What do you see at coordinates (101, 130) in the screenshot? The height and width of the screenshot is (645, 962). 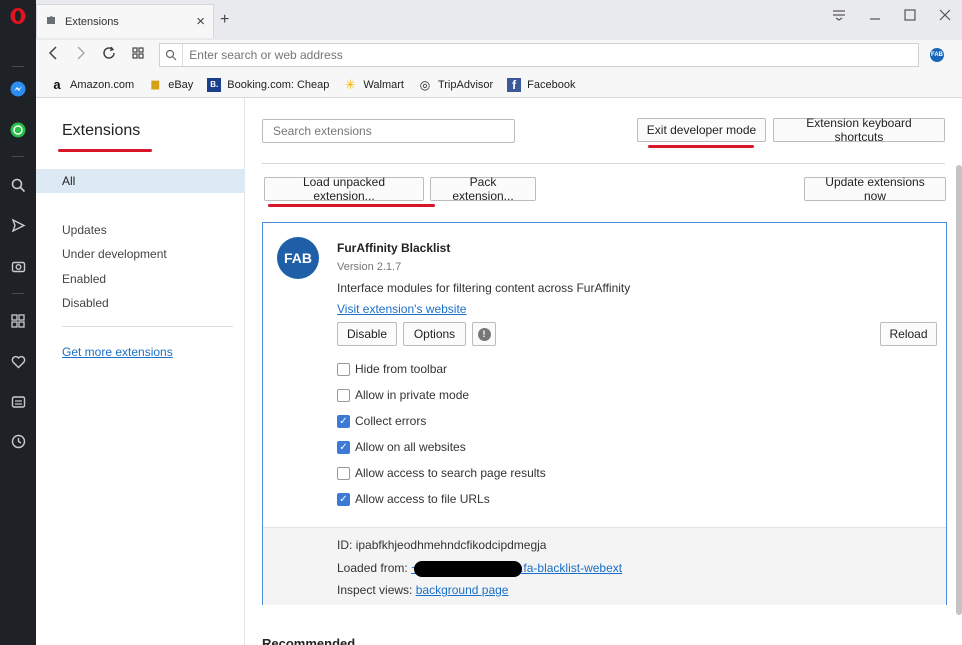 I see `page-title: Extensions` at bounding box center [101, 130].